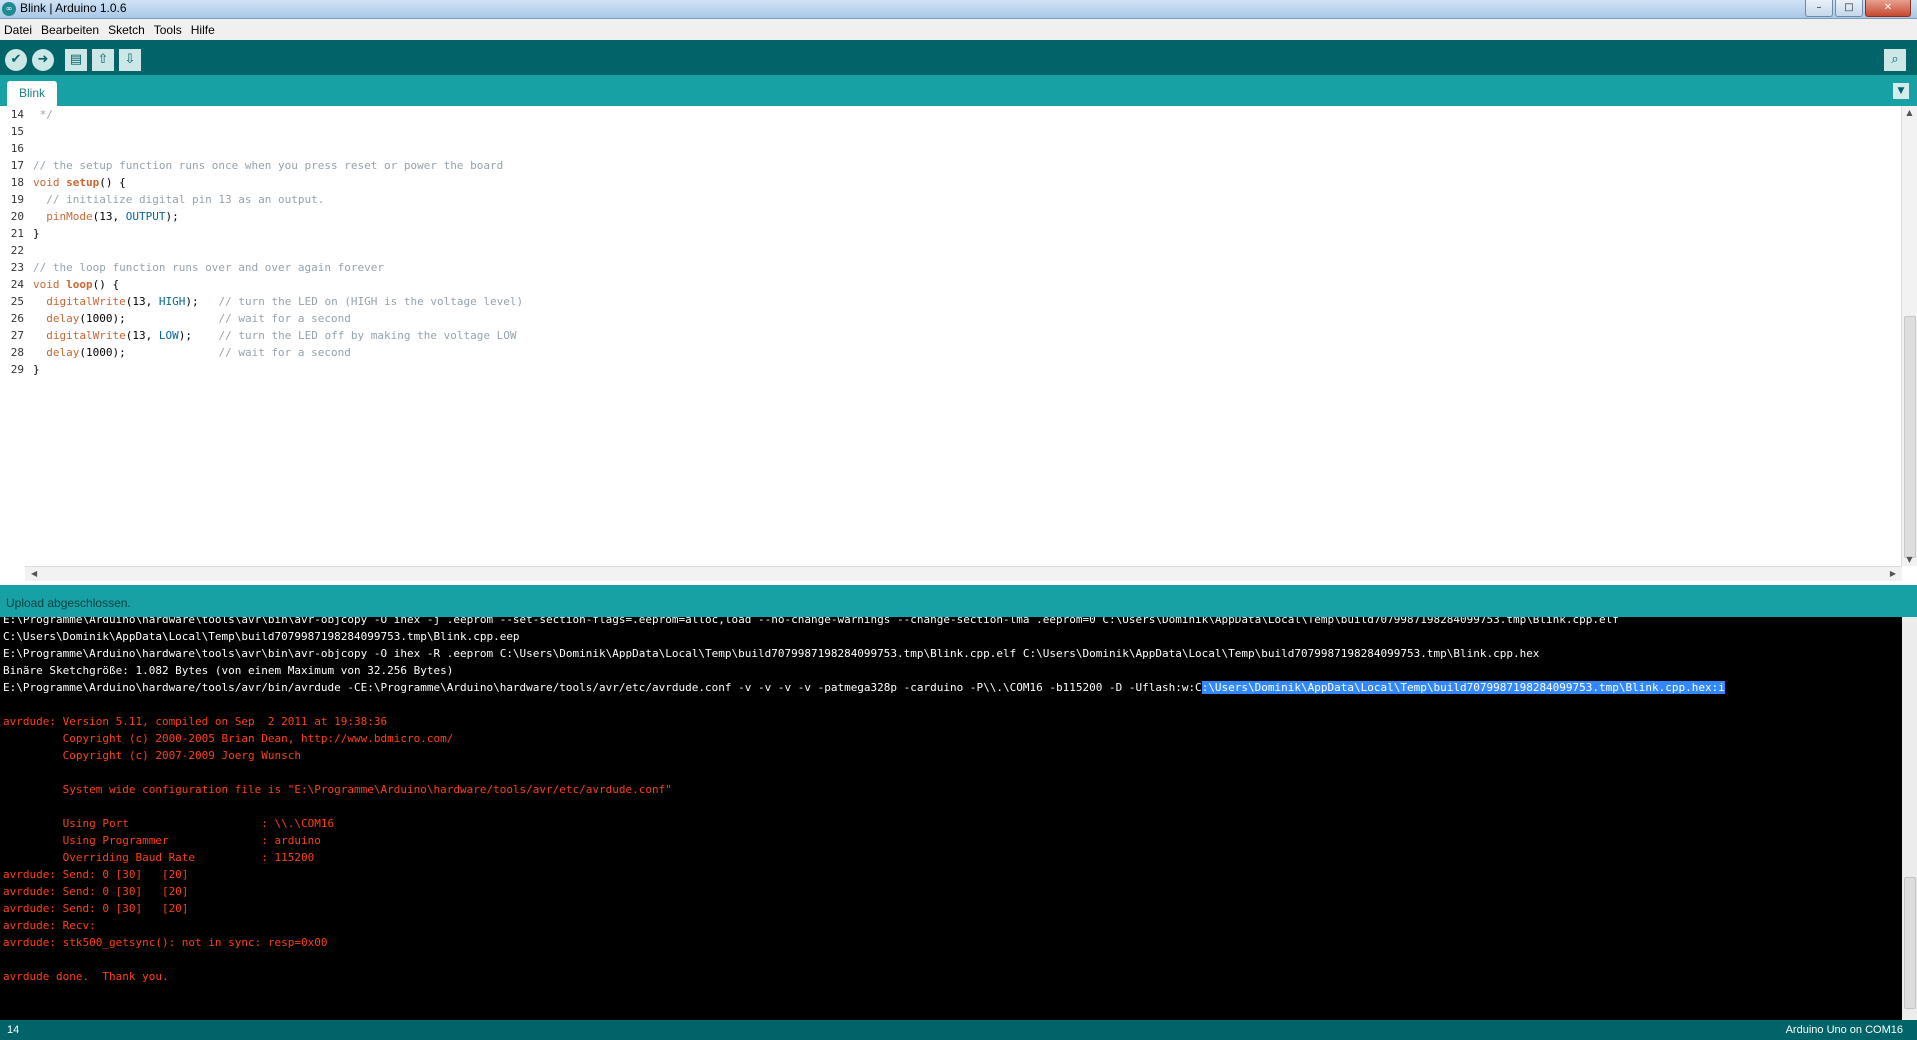 The width and height of the screenshot is (1917, 1040). What do you see at coordinates (958, 57) in the screenshot?
I see `toolbar: ✔ ➜ ▤ ⇧ ⇩ ⌕` at bounding box center [958, 57].